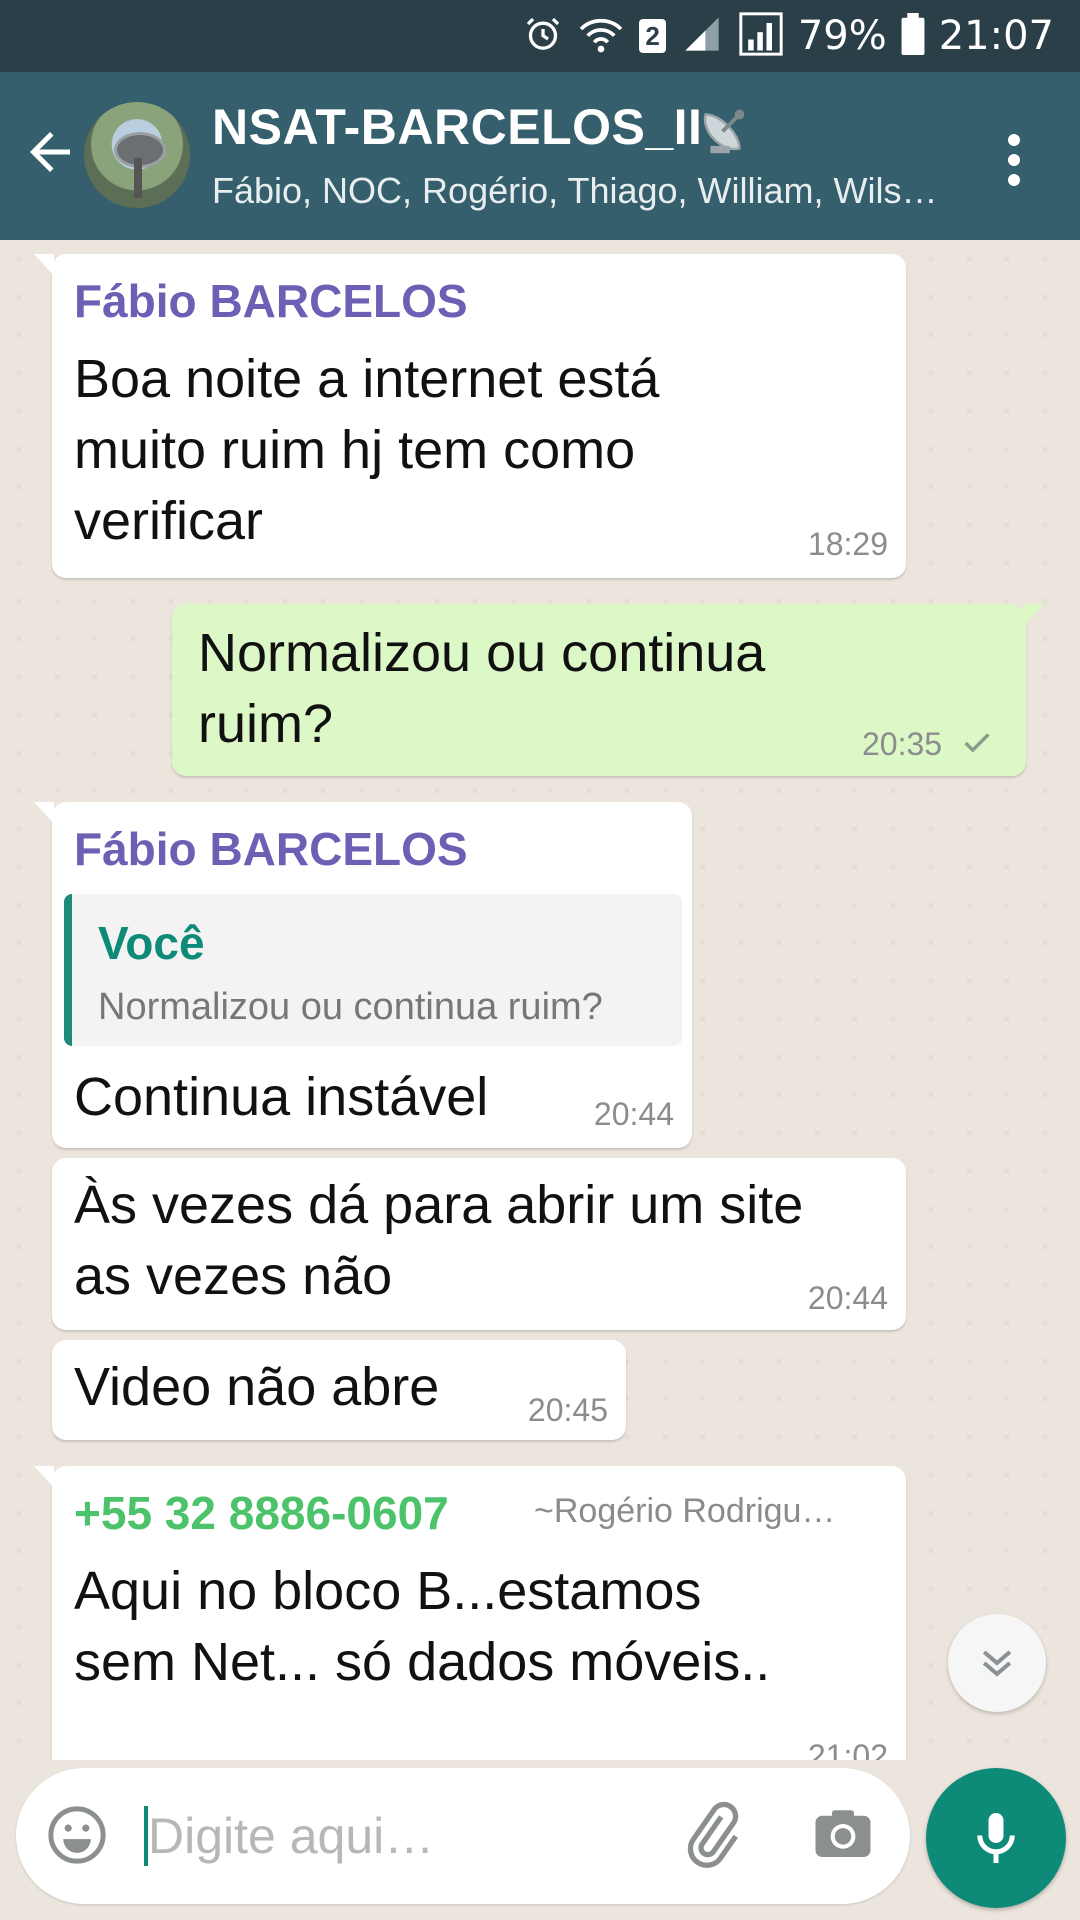  What do you see at coordinates (902, 744) in the screenshot?
I see `message-time: 20:35` at bounding box center [902, 744].